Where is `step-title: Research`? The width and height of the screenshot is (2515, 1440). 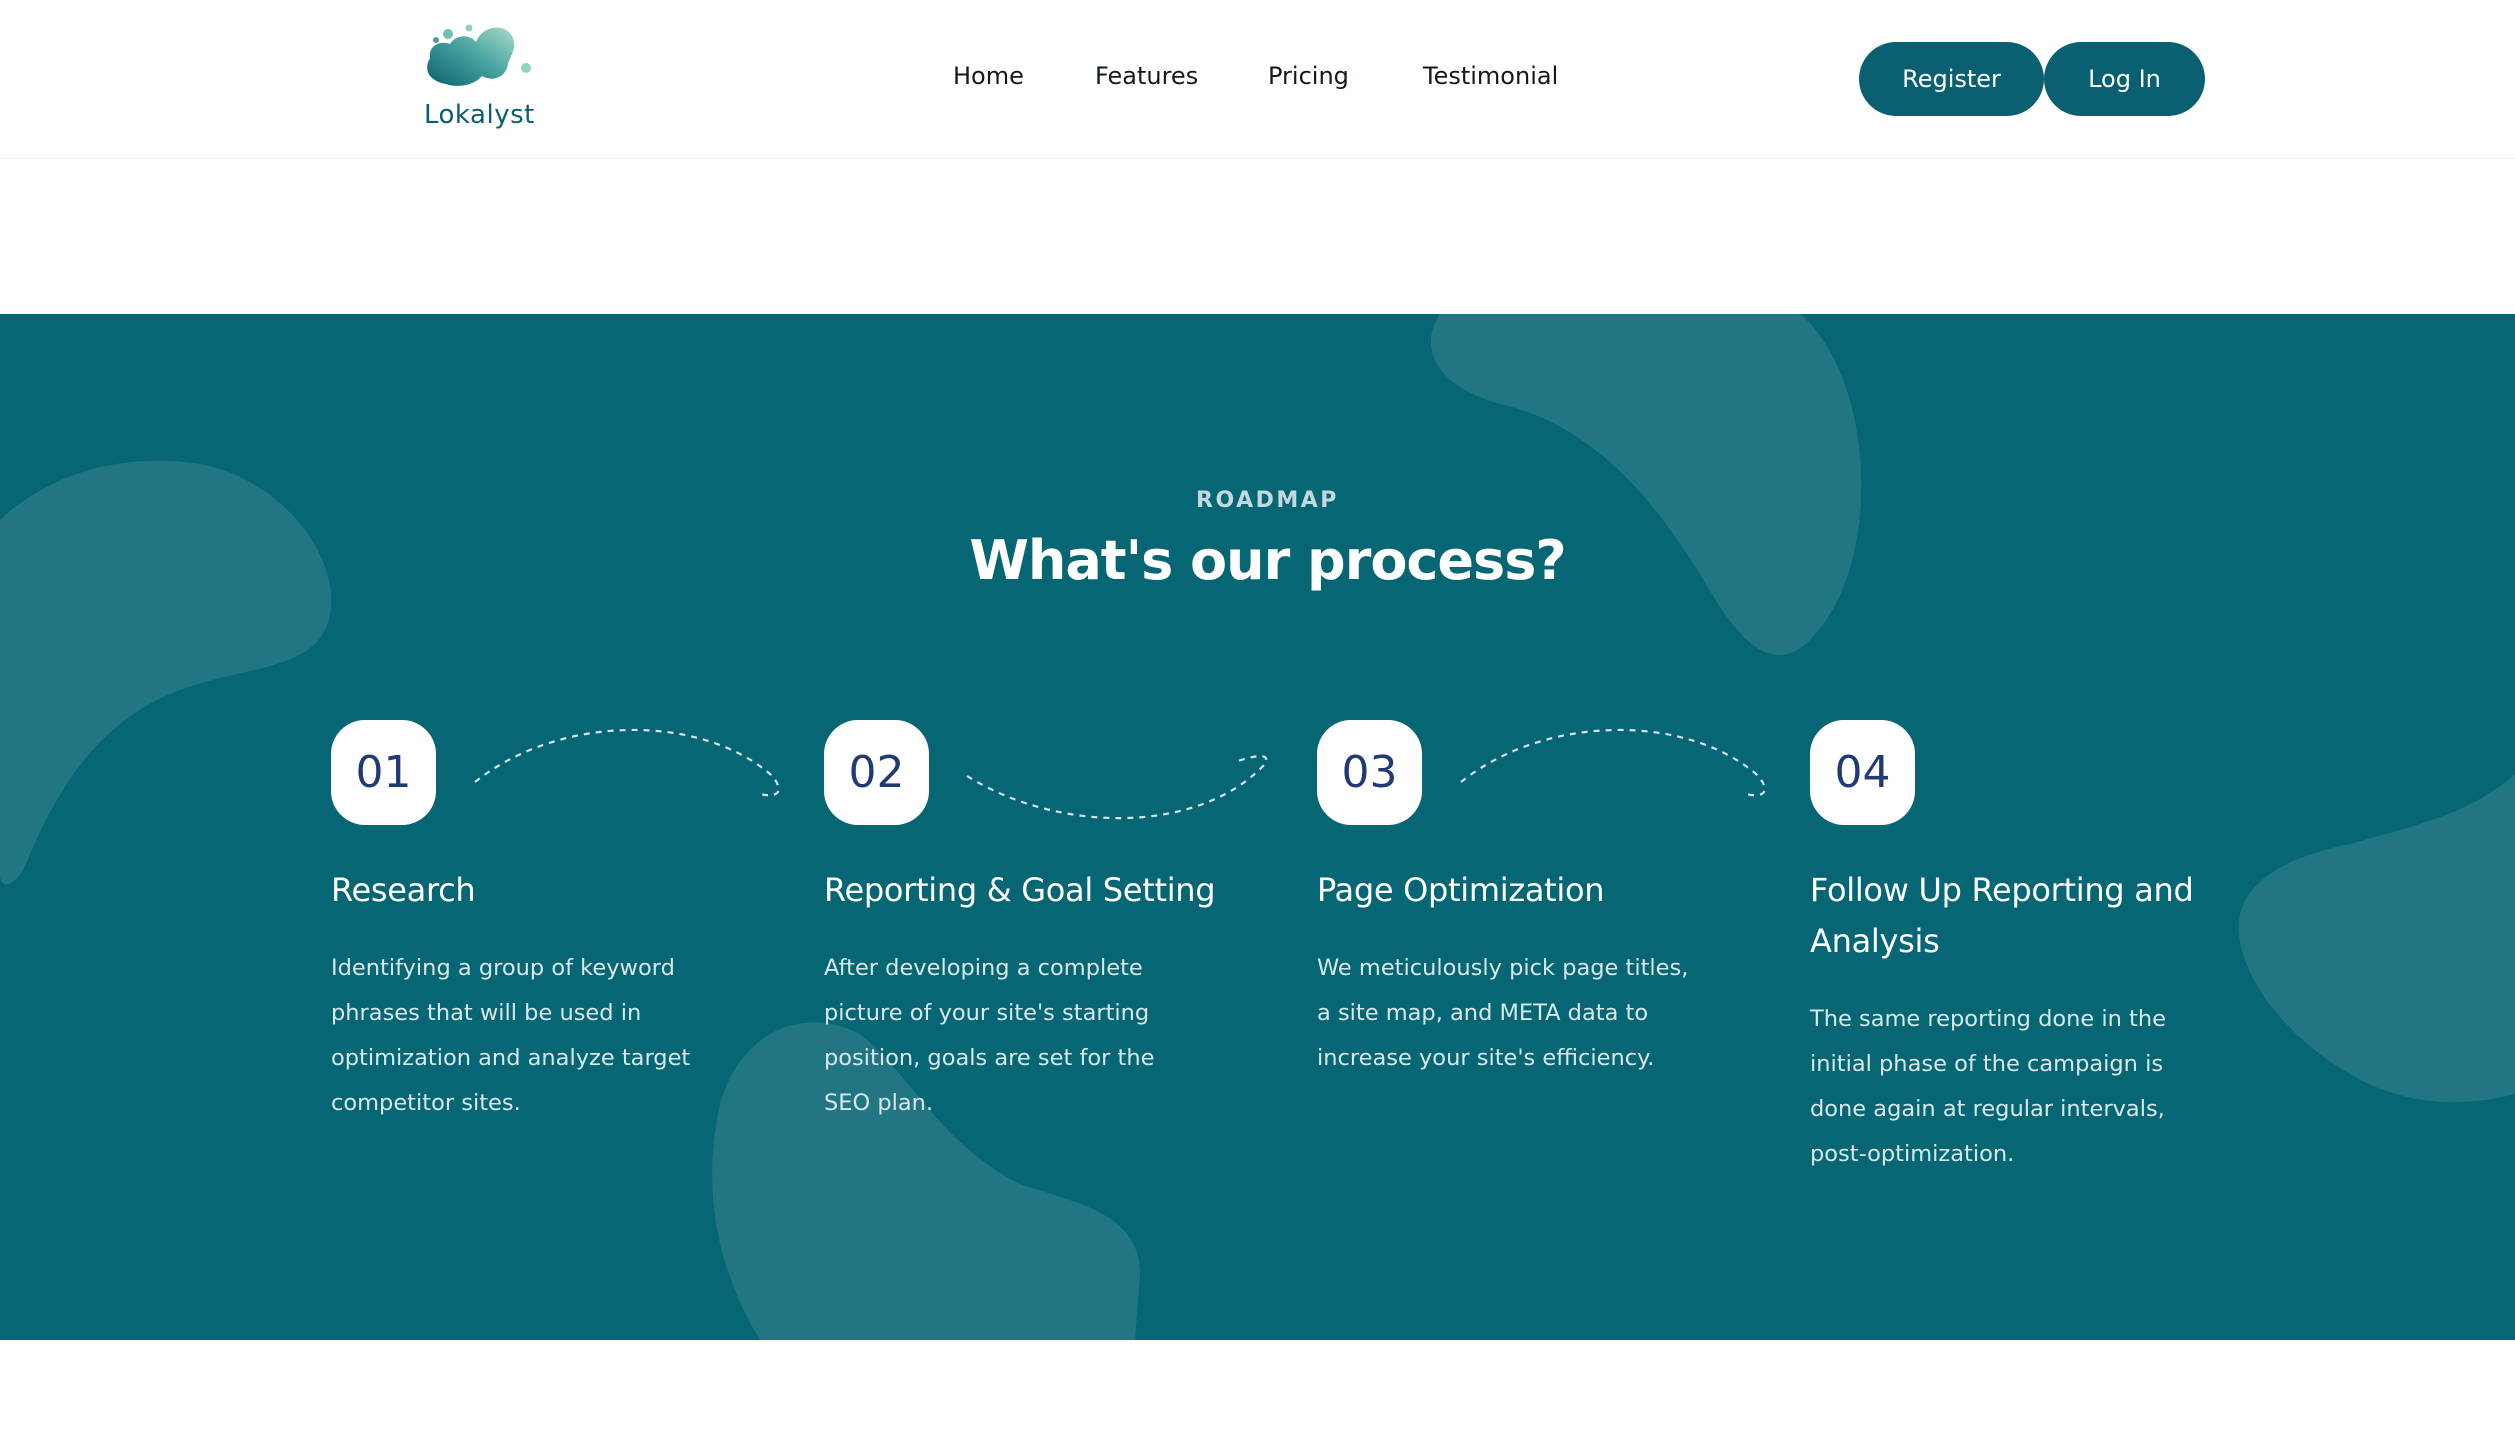 step-title: Research is located at coordinates (403, 890).